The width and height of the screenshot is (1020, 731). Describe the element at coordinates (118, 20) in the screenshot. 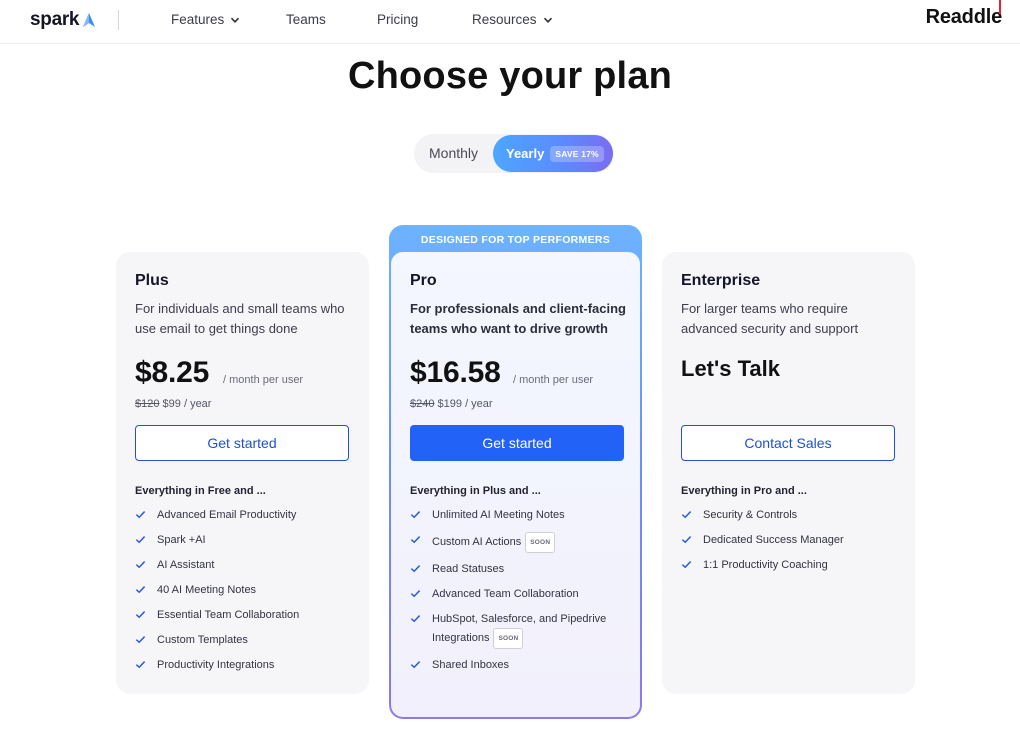

I see `nav-divider` at that location.